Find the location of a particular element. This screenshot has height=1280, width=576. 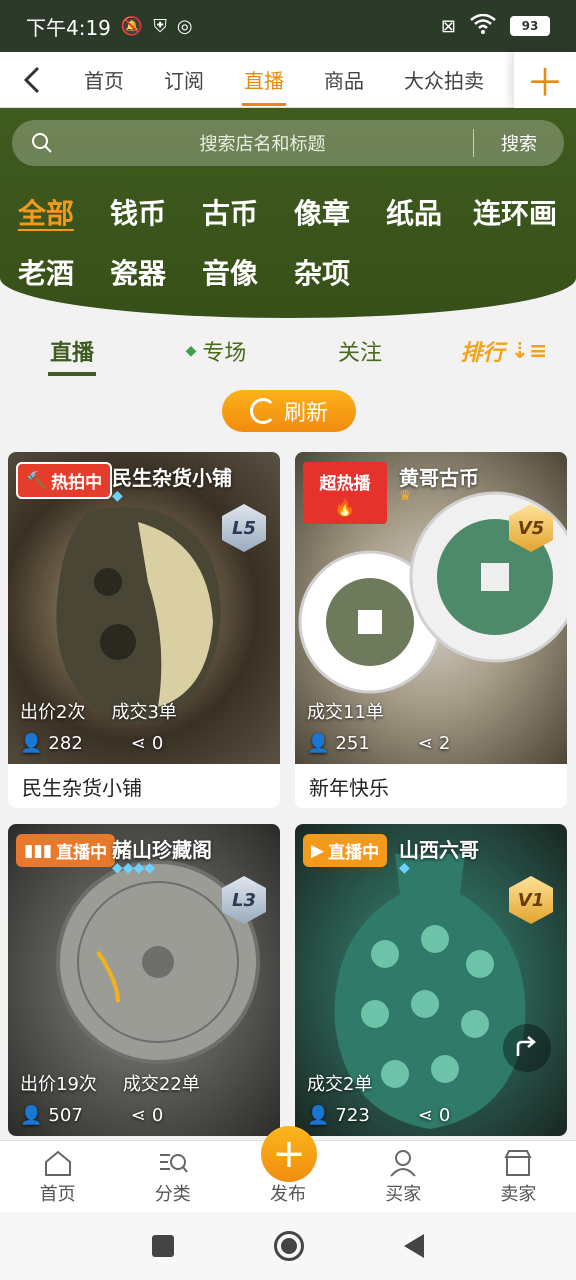

refresh-button: 刷新 is located at coordinates (289, 411).